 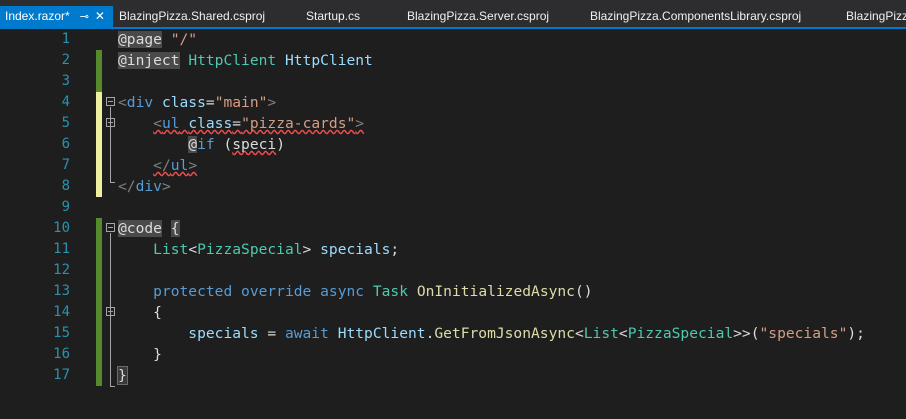 What do you see at coordinates (453, 354) in the screenshot?
I see `code-line-16: 16 }` at bounding box center [453, 354].